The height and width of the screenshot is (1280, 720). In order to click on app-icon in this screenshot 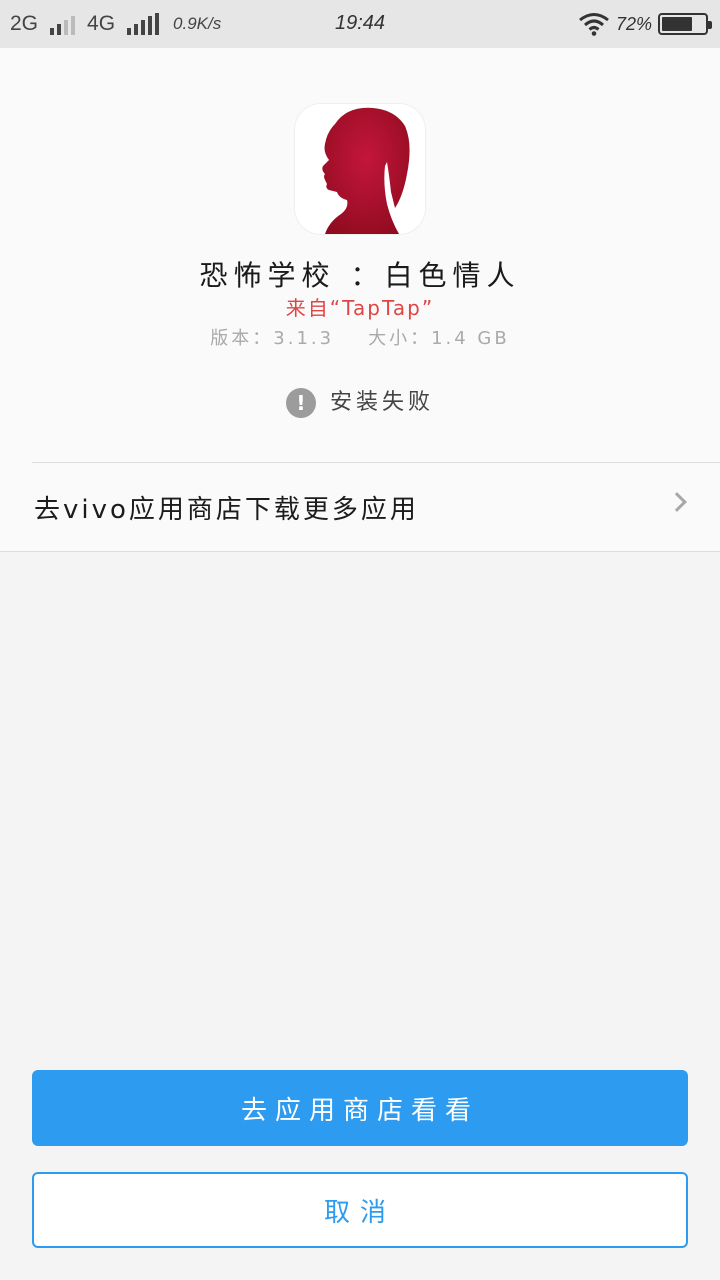, I will do `click(360, 169)`.